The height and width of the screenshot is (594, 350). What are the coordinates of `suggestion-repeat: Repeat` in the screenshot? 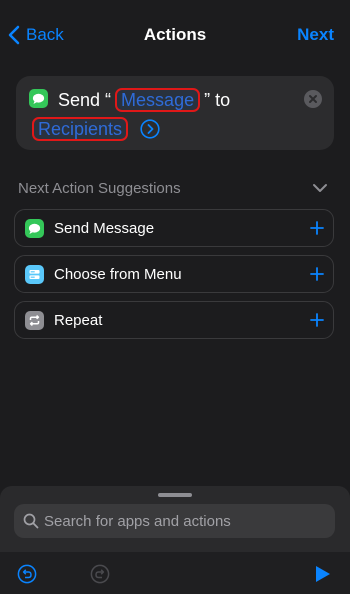 It's located at (174, 320).